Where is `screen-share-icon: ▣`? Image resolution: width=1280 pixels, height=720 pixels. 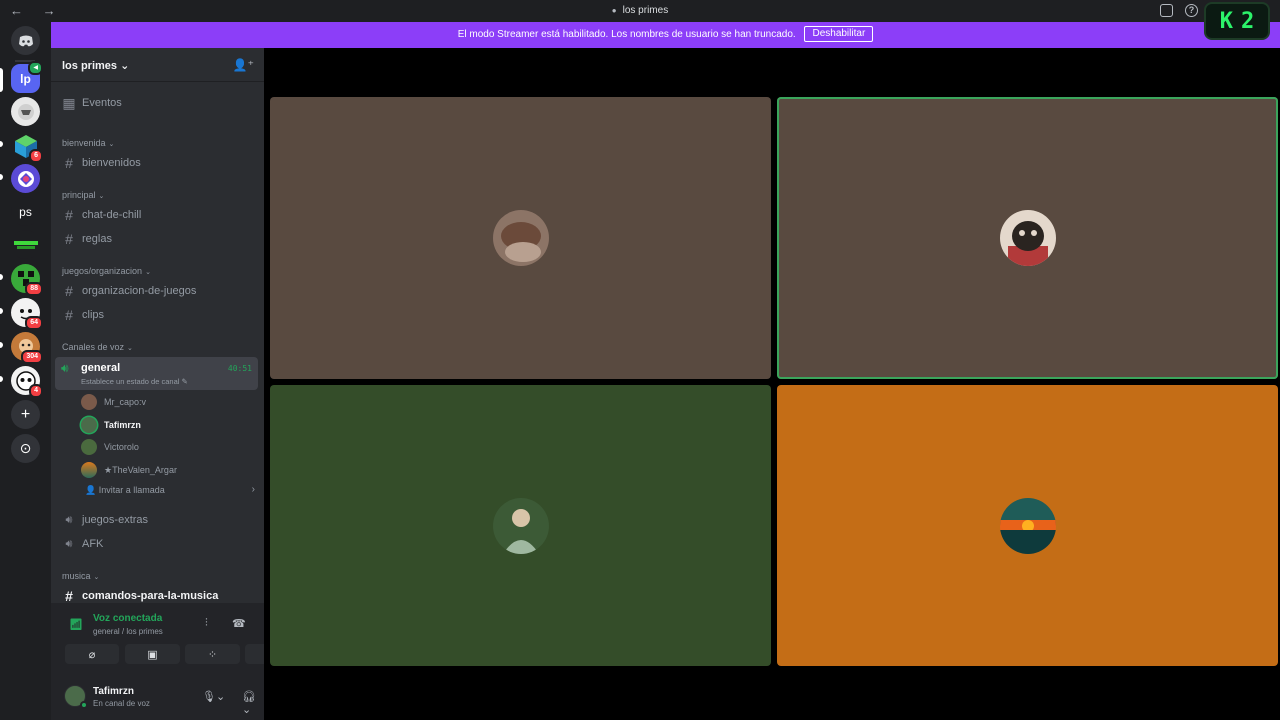 screen-share-icon: ▣ is located at coordinates (152, 654).